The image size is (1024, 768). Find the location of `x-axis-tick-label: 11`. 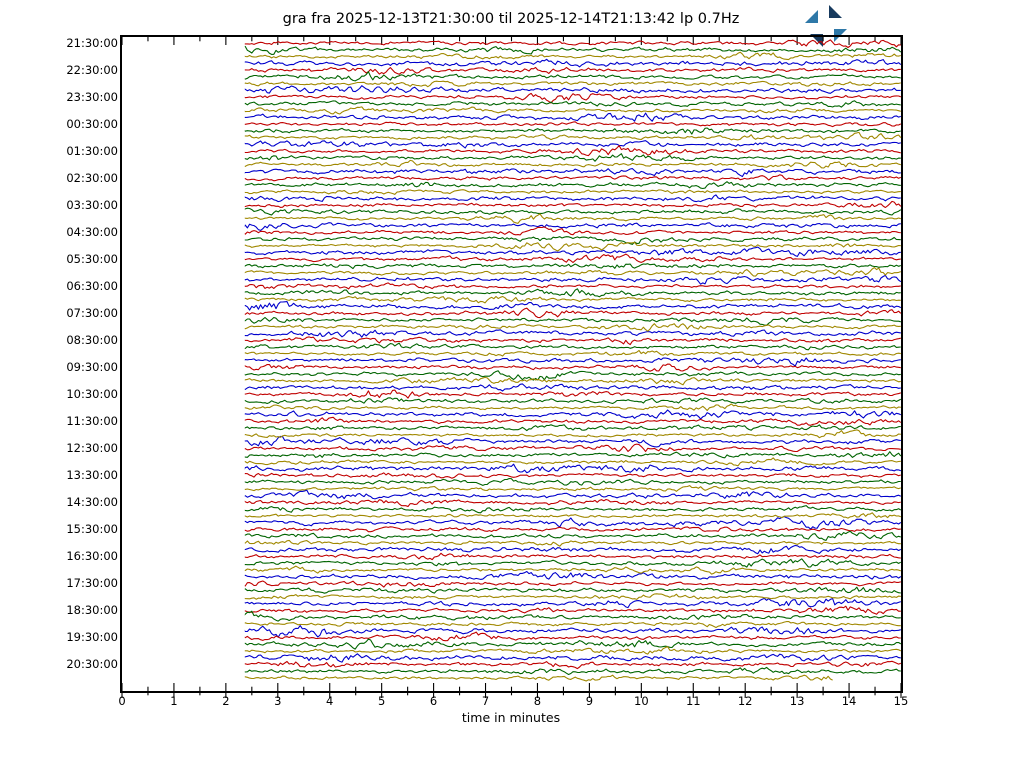

x-axis-tick-label: 11 is located at coordinates (693, 701).